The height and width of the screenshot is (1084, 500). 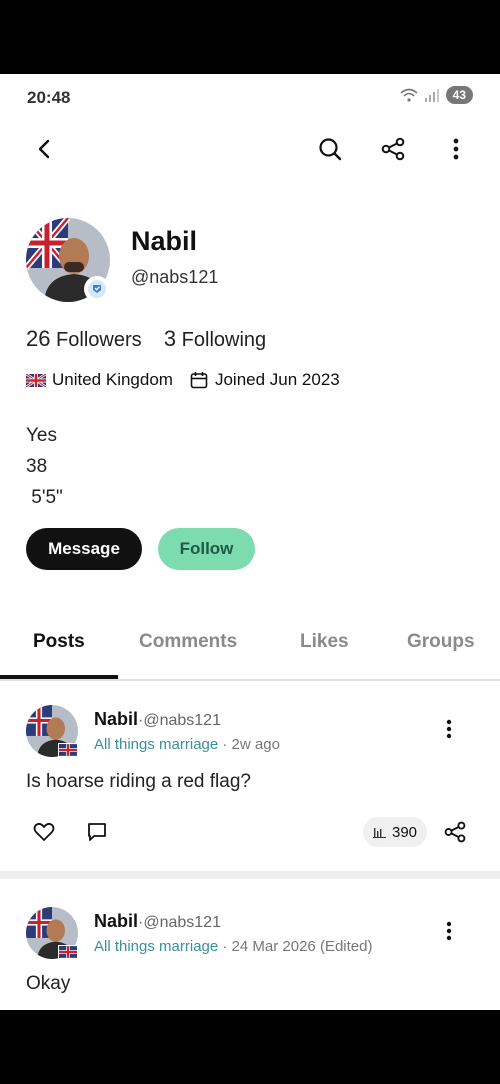 I want to click on followers-count: 26, so click(x=38, y=338).